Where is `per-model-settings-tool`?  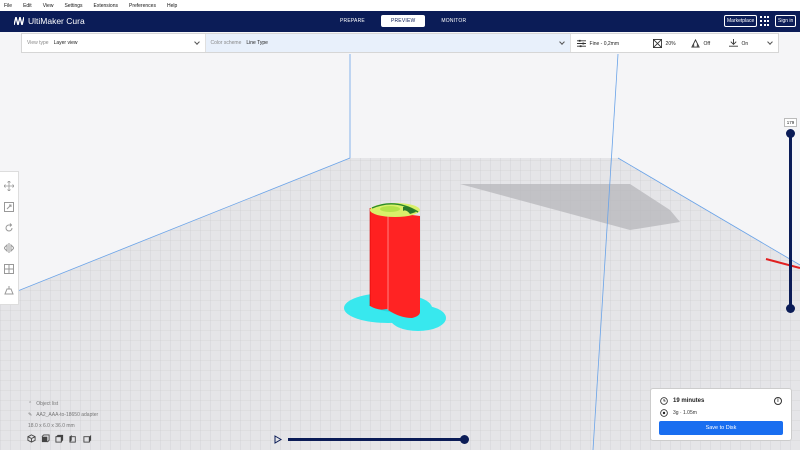 per-model-settings-tool is located at coordinates (9, 269).